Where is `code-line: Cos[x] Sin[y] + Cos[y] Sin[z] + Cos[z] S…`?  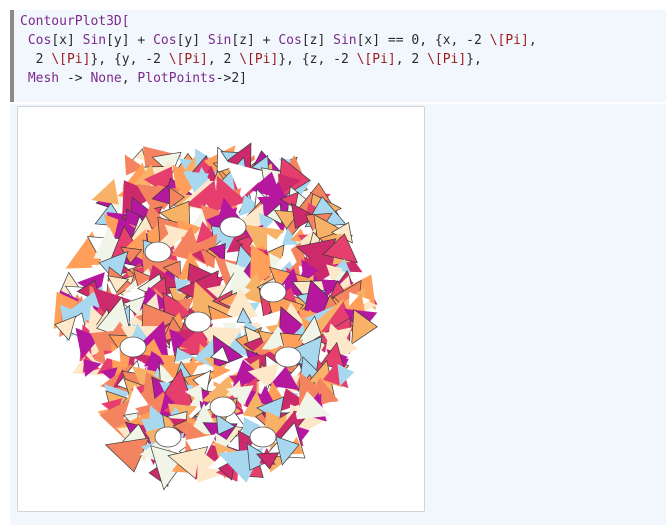 code-line: Cos[x] Sin[y] + Cos[y] Sin[z] + Cos[z] S… is located at coordinates (278, 40).